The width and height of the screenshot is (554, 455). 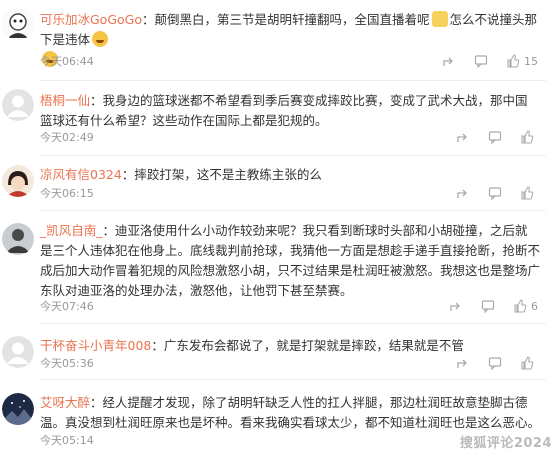 What do you see at coordinates (67, 137) in the screenshot?
I see `timestamp: 今天02:49` at bounding box center [67, 137].